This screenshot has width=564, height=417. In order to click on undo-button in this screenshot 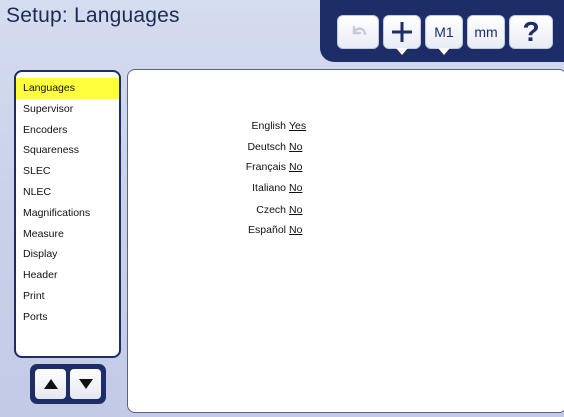, I will do `click(358, 32)`.